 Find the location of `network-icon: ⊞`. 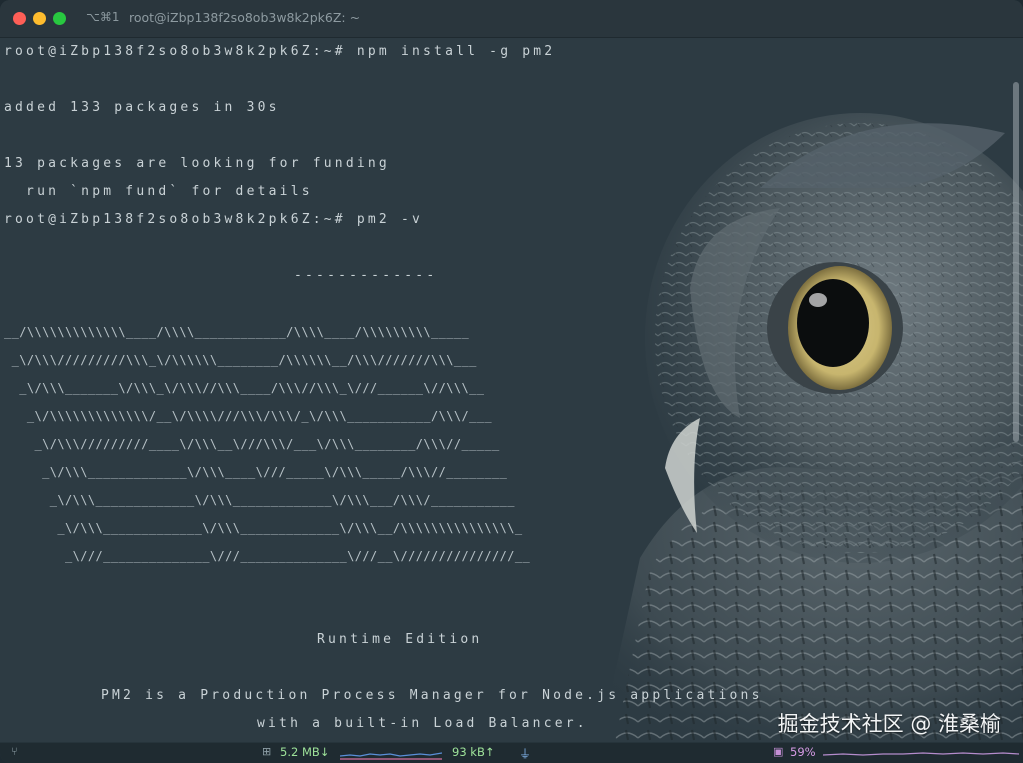

network-icon: ⊞ is located at coordinates (267, 751).